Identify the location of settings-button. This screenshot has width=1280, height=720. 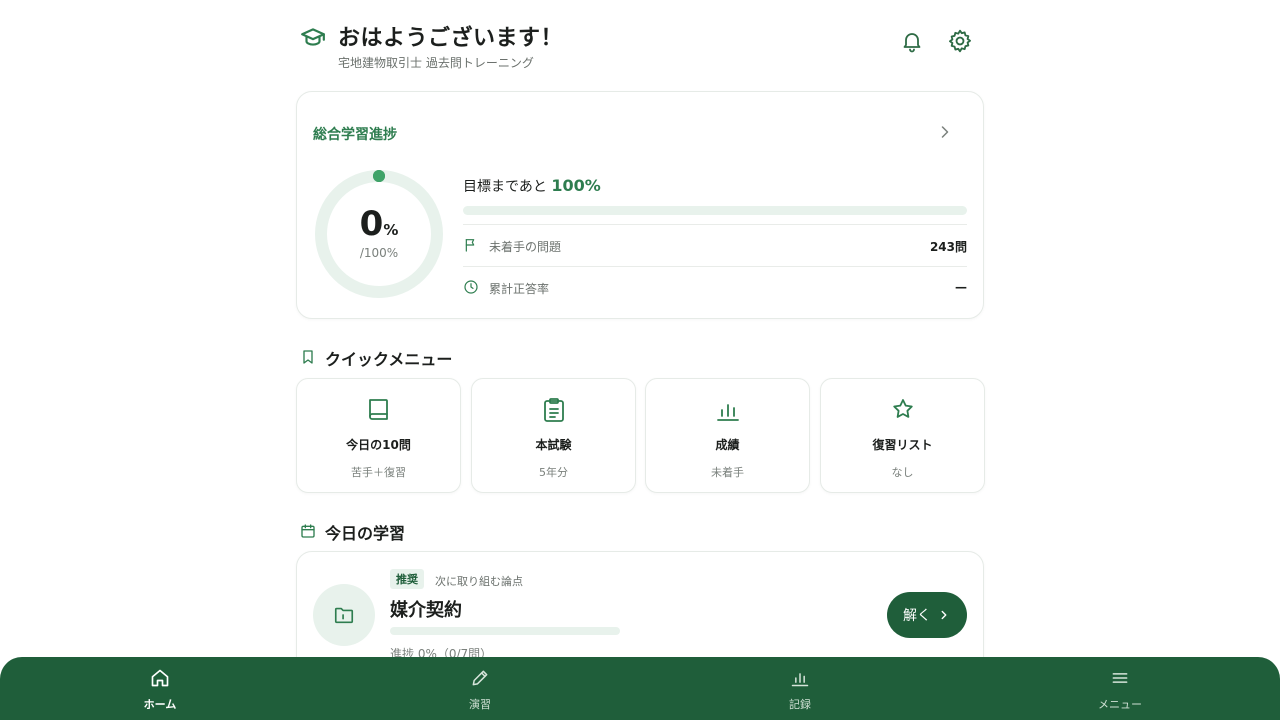
(960, 41).